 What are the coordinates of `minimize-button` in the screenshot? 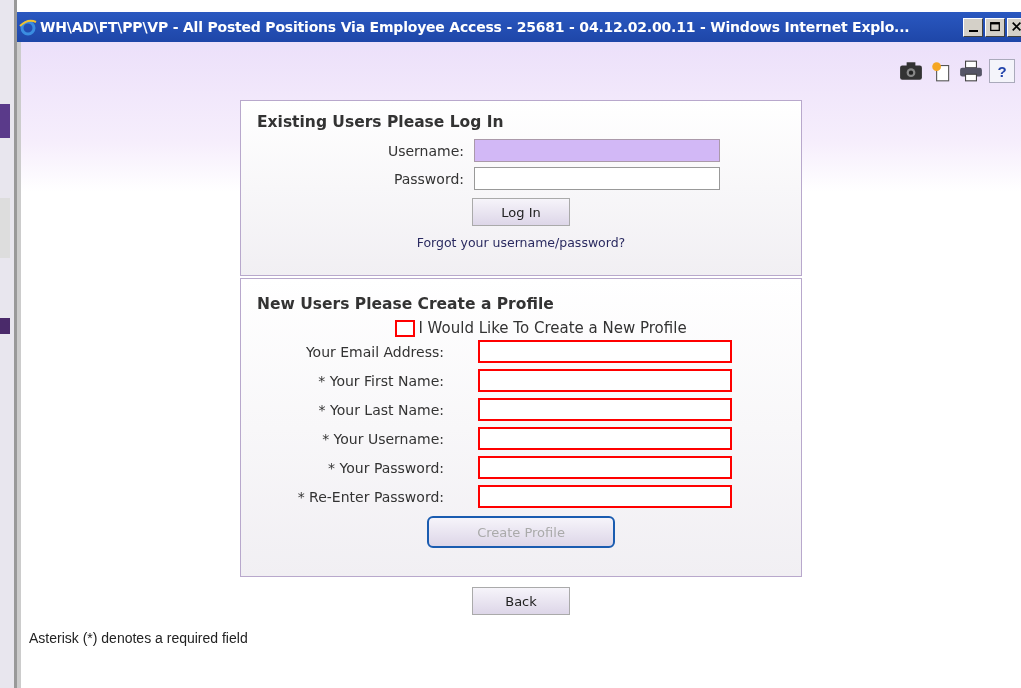 It's located at (973, 27).